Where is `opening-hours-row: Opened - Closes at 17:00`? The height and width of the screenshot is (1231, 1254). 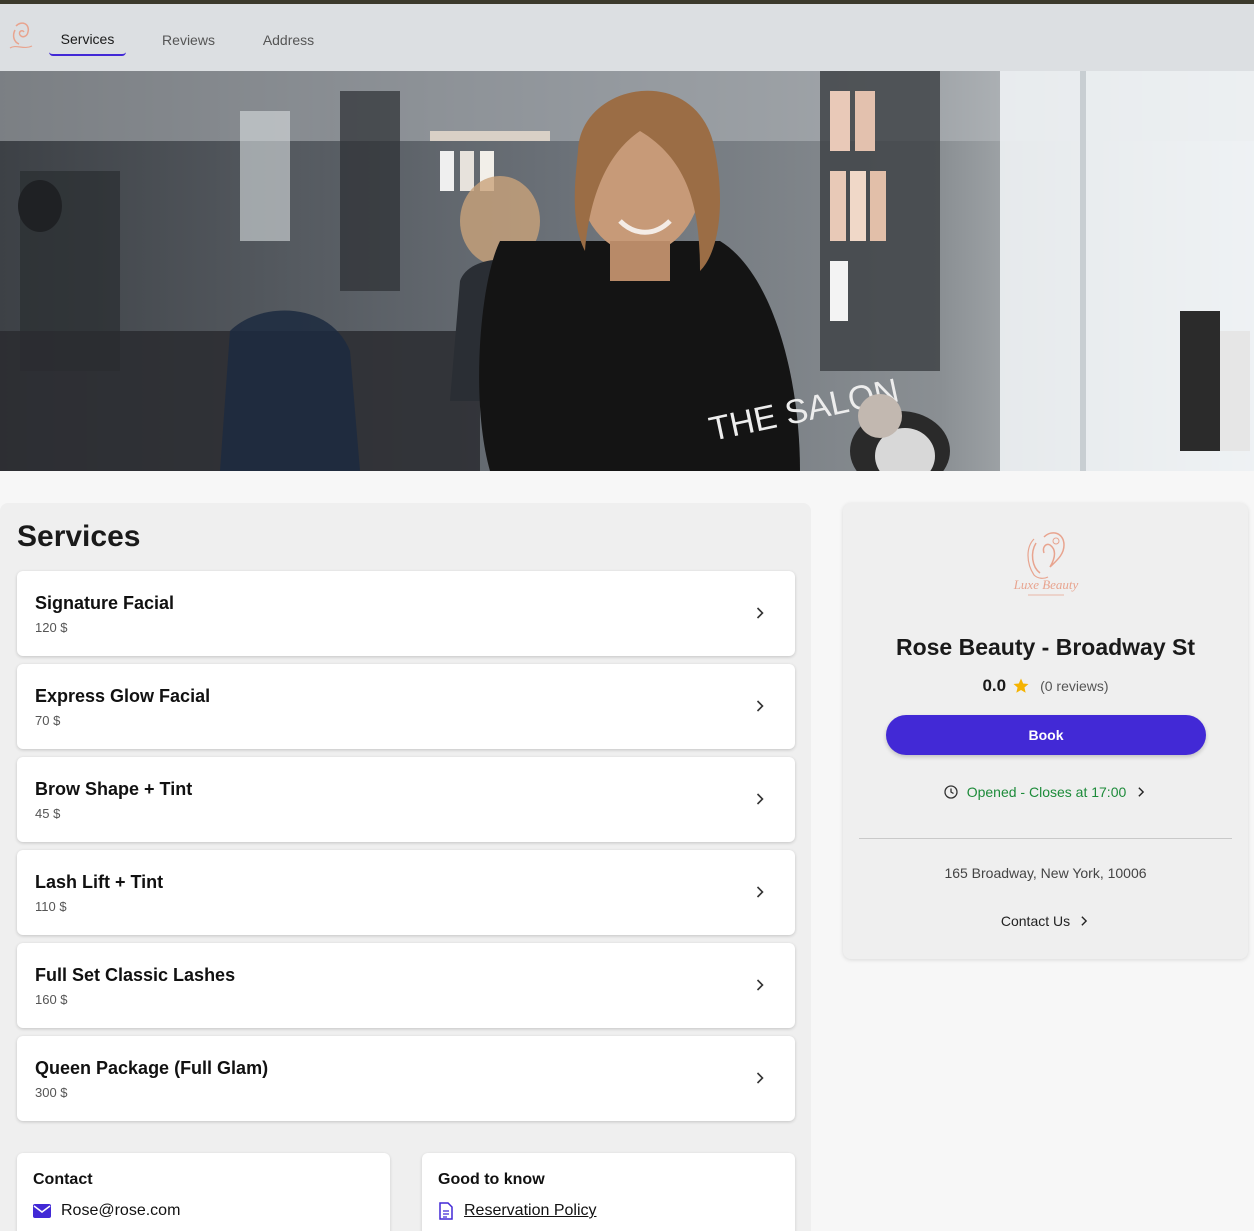 opening-hours-row: Opened - Closes at 17:00 is located at coordinates (1045, 792).